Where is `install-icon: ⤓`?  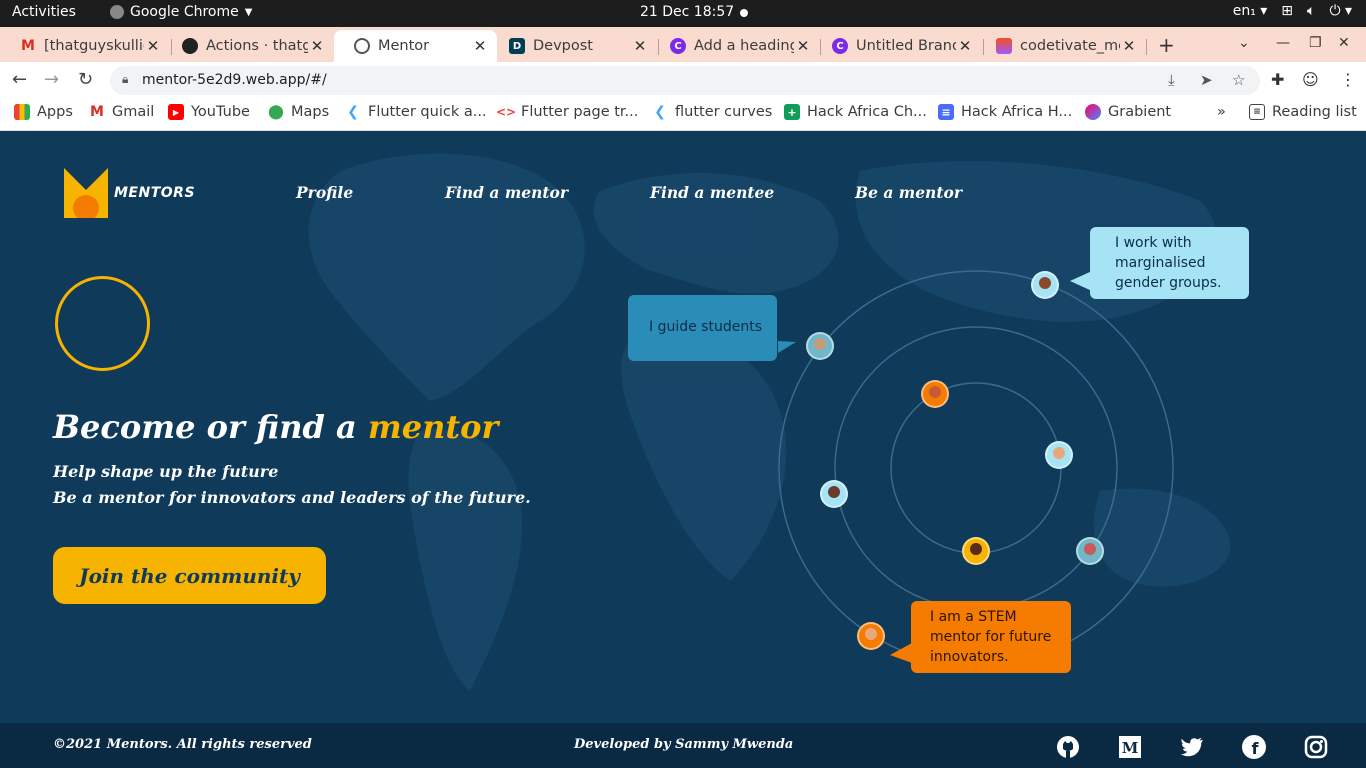
install-icon: ⤓ is located at coordinates (1171, 80).